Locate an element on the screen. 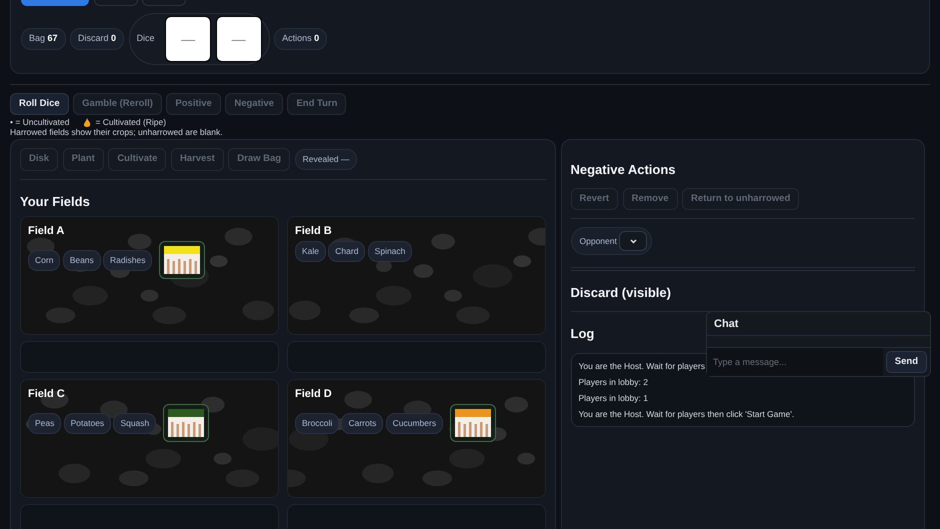 Image resolution: width=940 pixels, height=529 pixels. revealed-pill: Revealed — is located at coordinates (326, 159).